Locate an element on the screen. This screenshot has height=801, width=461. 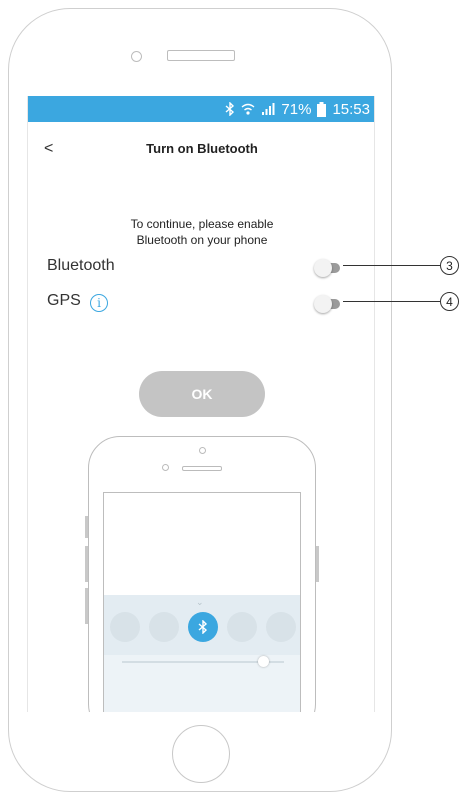
chevron-left-icon: < is located at coordinates (49, 148).